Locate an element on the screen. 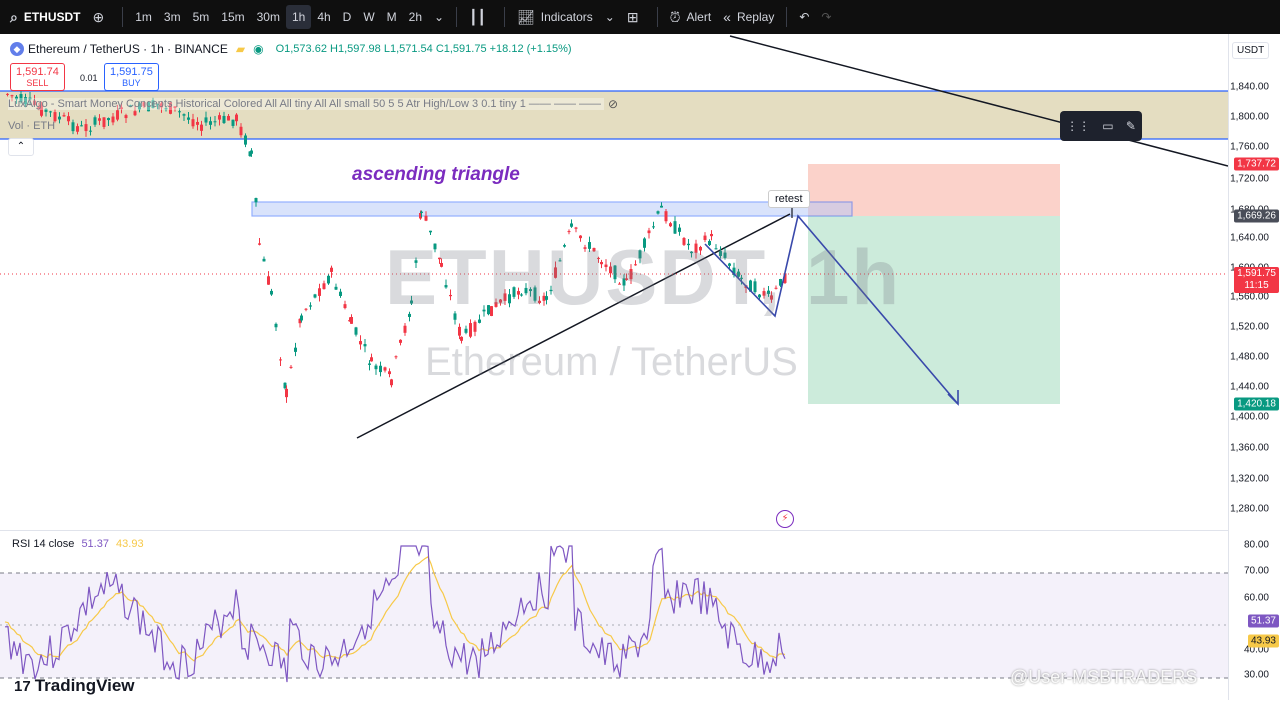 This screenshot has height=701, width=1280. legend-title: Ethereum / TetherUS · 1h · BINANCE is located at coordinates (128, 49).